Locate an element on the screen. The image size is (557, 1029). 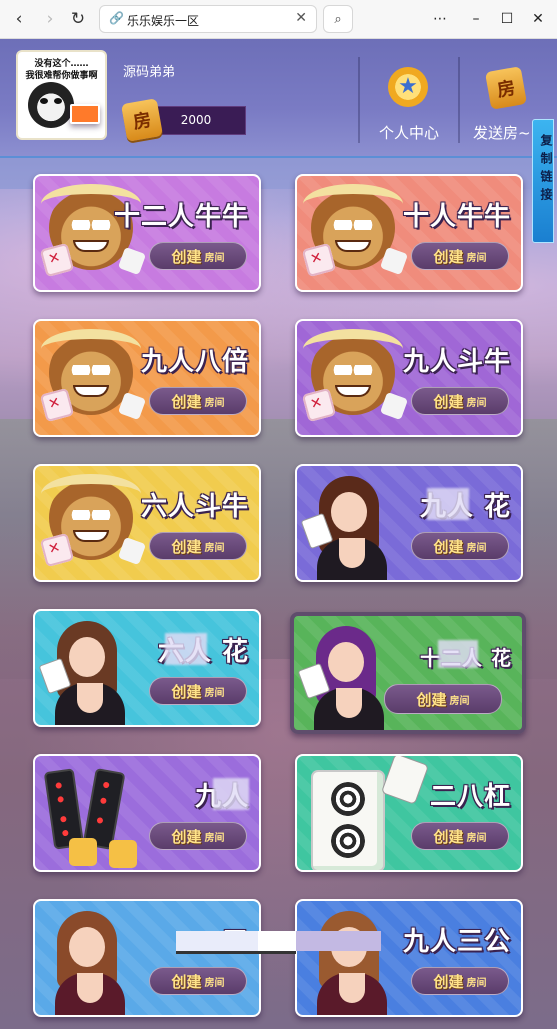
game-card-9-douniu: 九人斗牛 创建房间 is located at coordinates (409, 378).